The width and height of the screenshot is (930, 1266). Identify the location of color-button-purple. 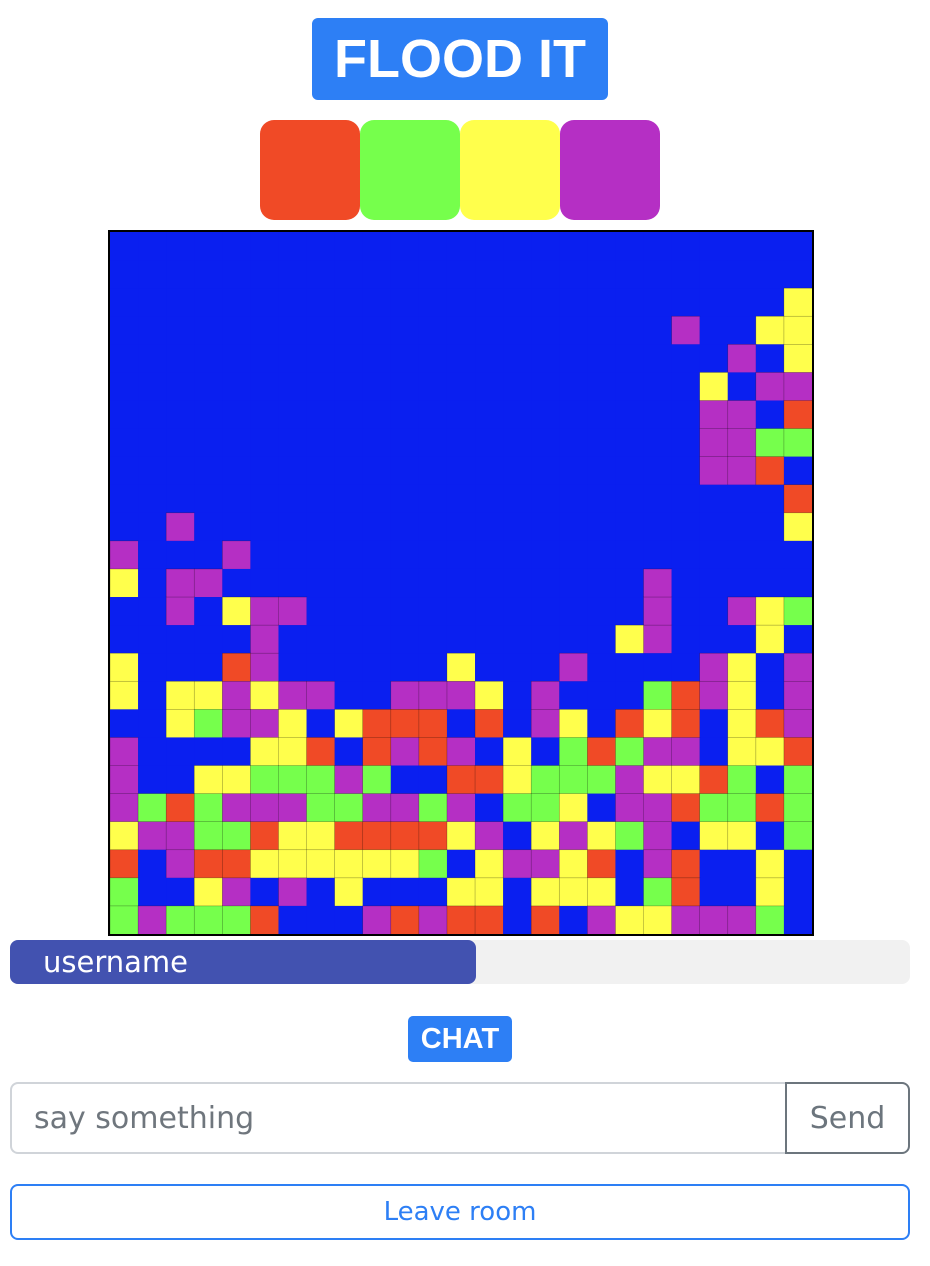
(610, 170).